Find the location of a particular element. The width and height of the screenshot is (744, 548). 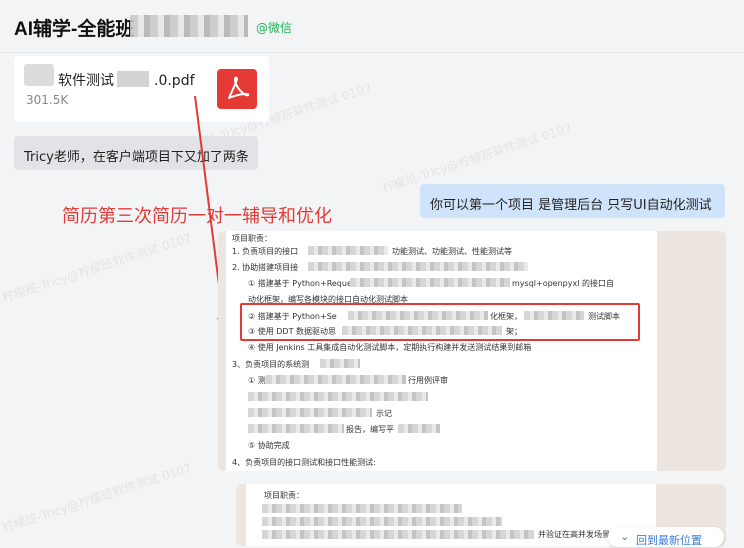

resume-line: 3、负责项目的系统测 is located at coordinates (271, 364).